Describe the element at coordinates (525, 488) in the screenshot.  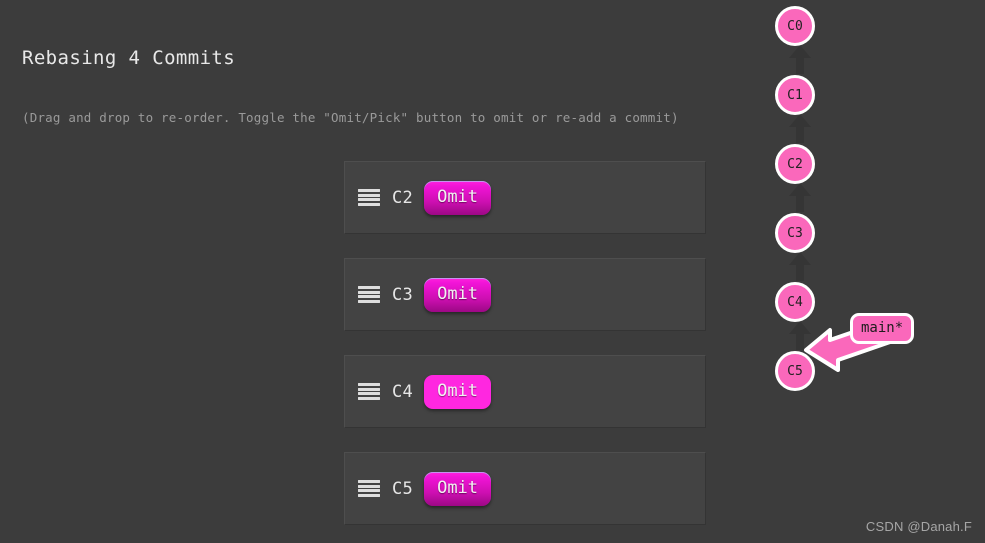
I see `commit-row: C5 Omit` at that location.